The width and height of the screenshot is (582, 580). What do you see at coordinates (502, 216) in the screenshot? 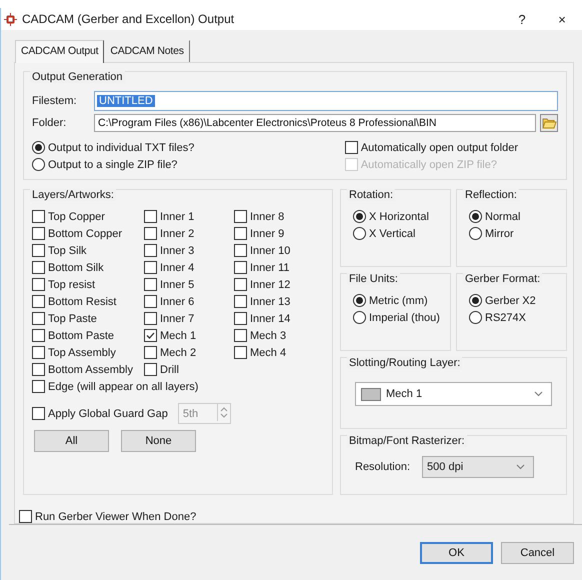
I see `radio-label: Normal` at bounding box center [502, 216].